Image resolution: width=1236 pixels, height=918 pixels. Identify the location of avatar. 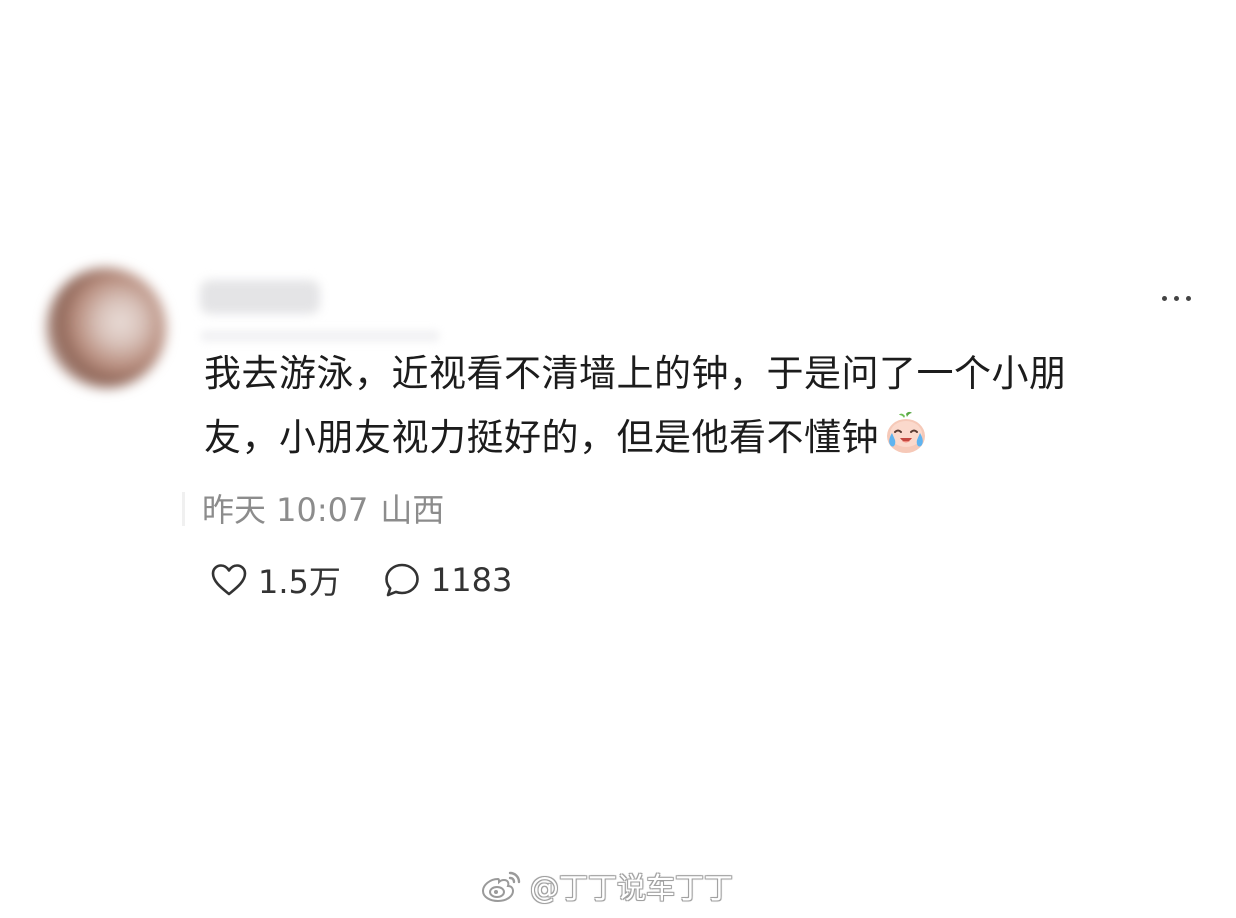
(106, 328).